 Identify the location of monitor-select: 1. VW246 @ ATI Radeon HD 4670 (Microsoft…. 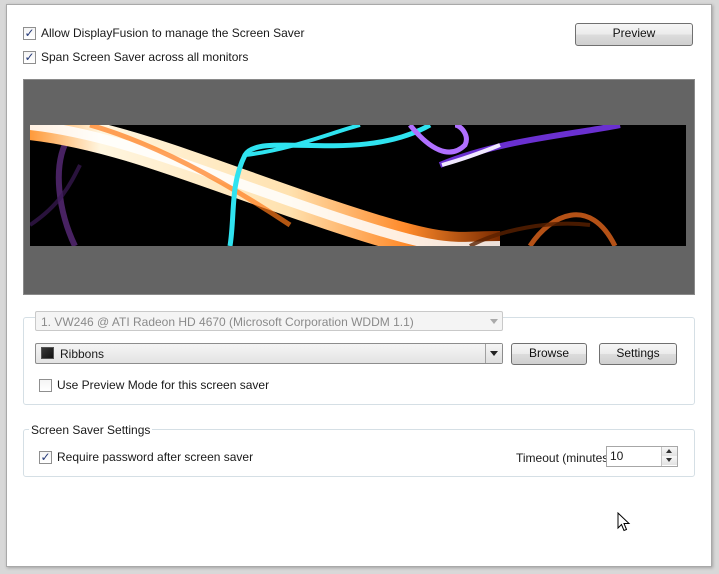
(269, 321).